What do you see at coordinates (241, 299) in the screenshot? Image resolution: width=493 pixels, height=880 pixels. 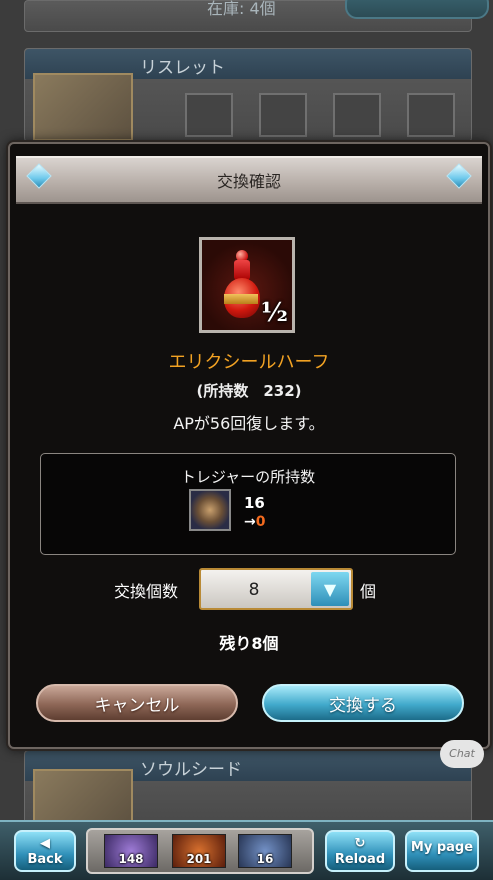 I see `potion-bottle-label` at bounding box center [241, 299].